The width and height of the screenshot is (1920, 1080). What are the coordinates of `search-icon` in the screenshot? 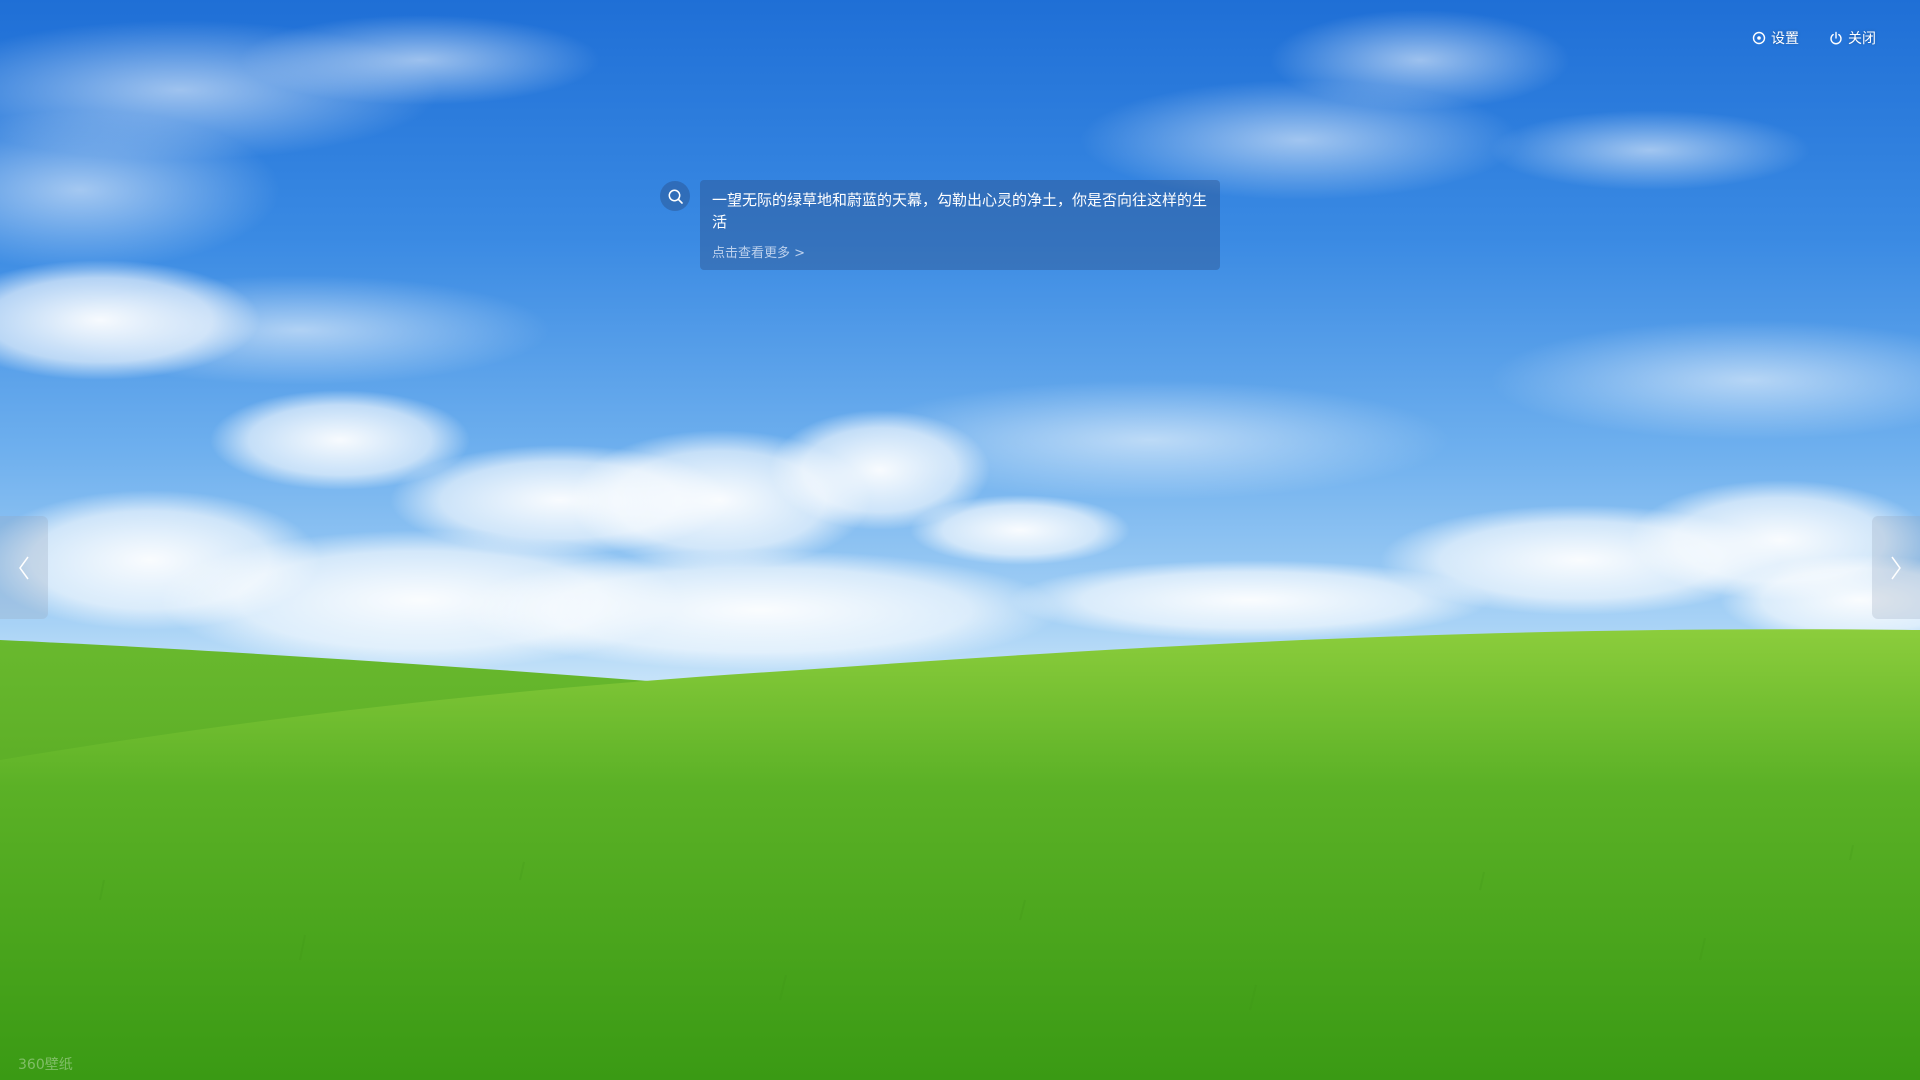 It's located at (675, 196).